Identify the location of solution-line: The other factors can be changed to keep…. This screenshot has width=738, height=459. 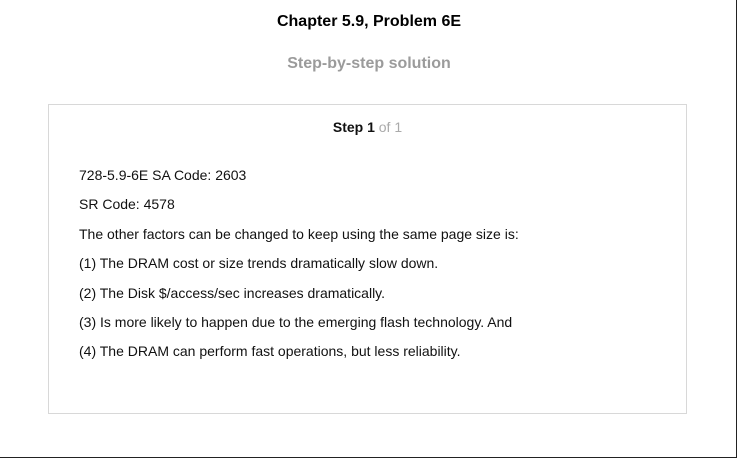
(299, 233).